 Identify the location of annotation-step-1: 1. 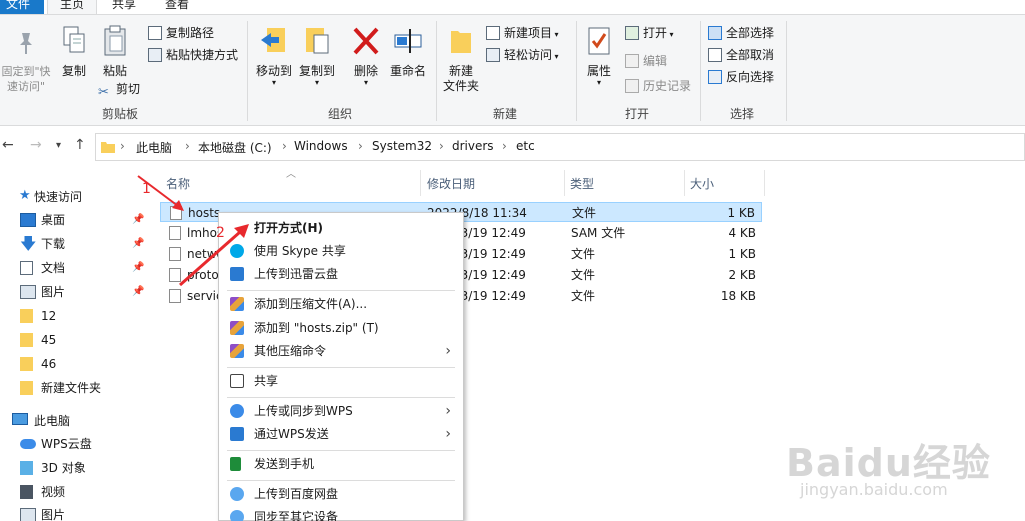
(146, 189).